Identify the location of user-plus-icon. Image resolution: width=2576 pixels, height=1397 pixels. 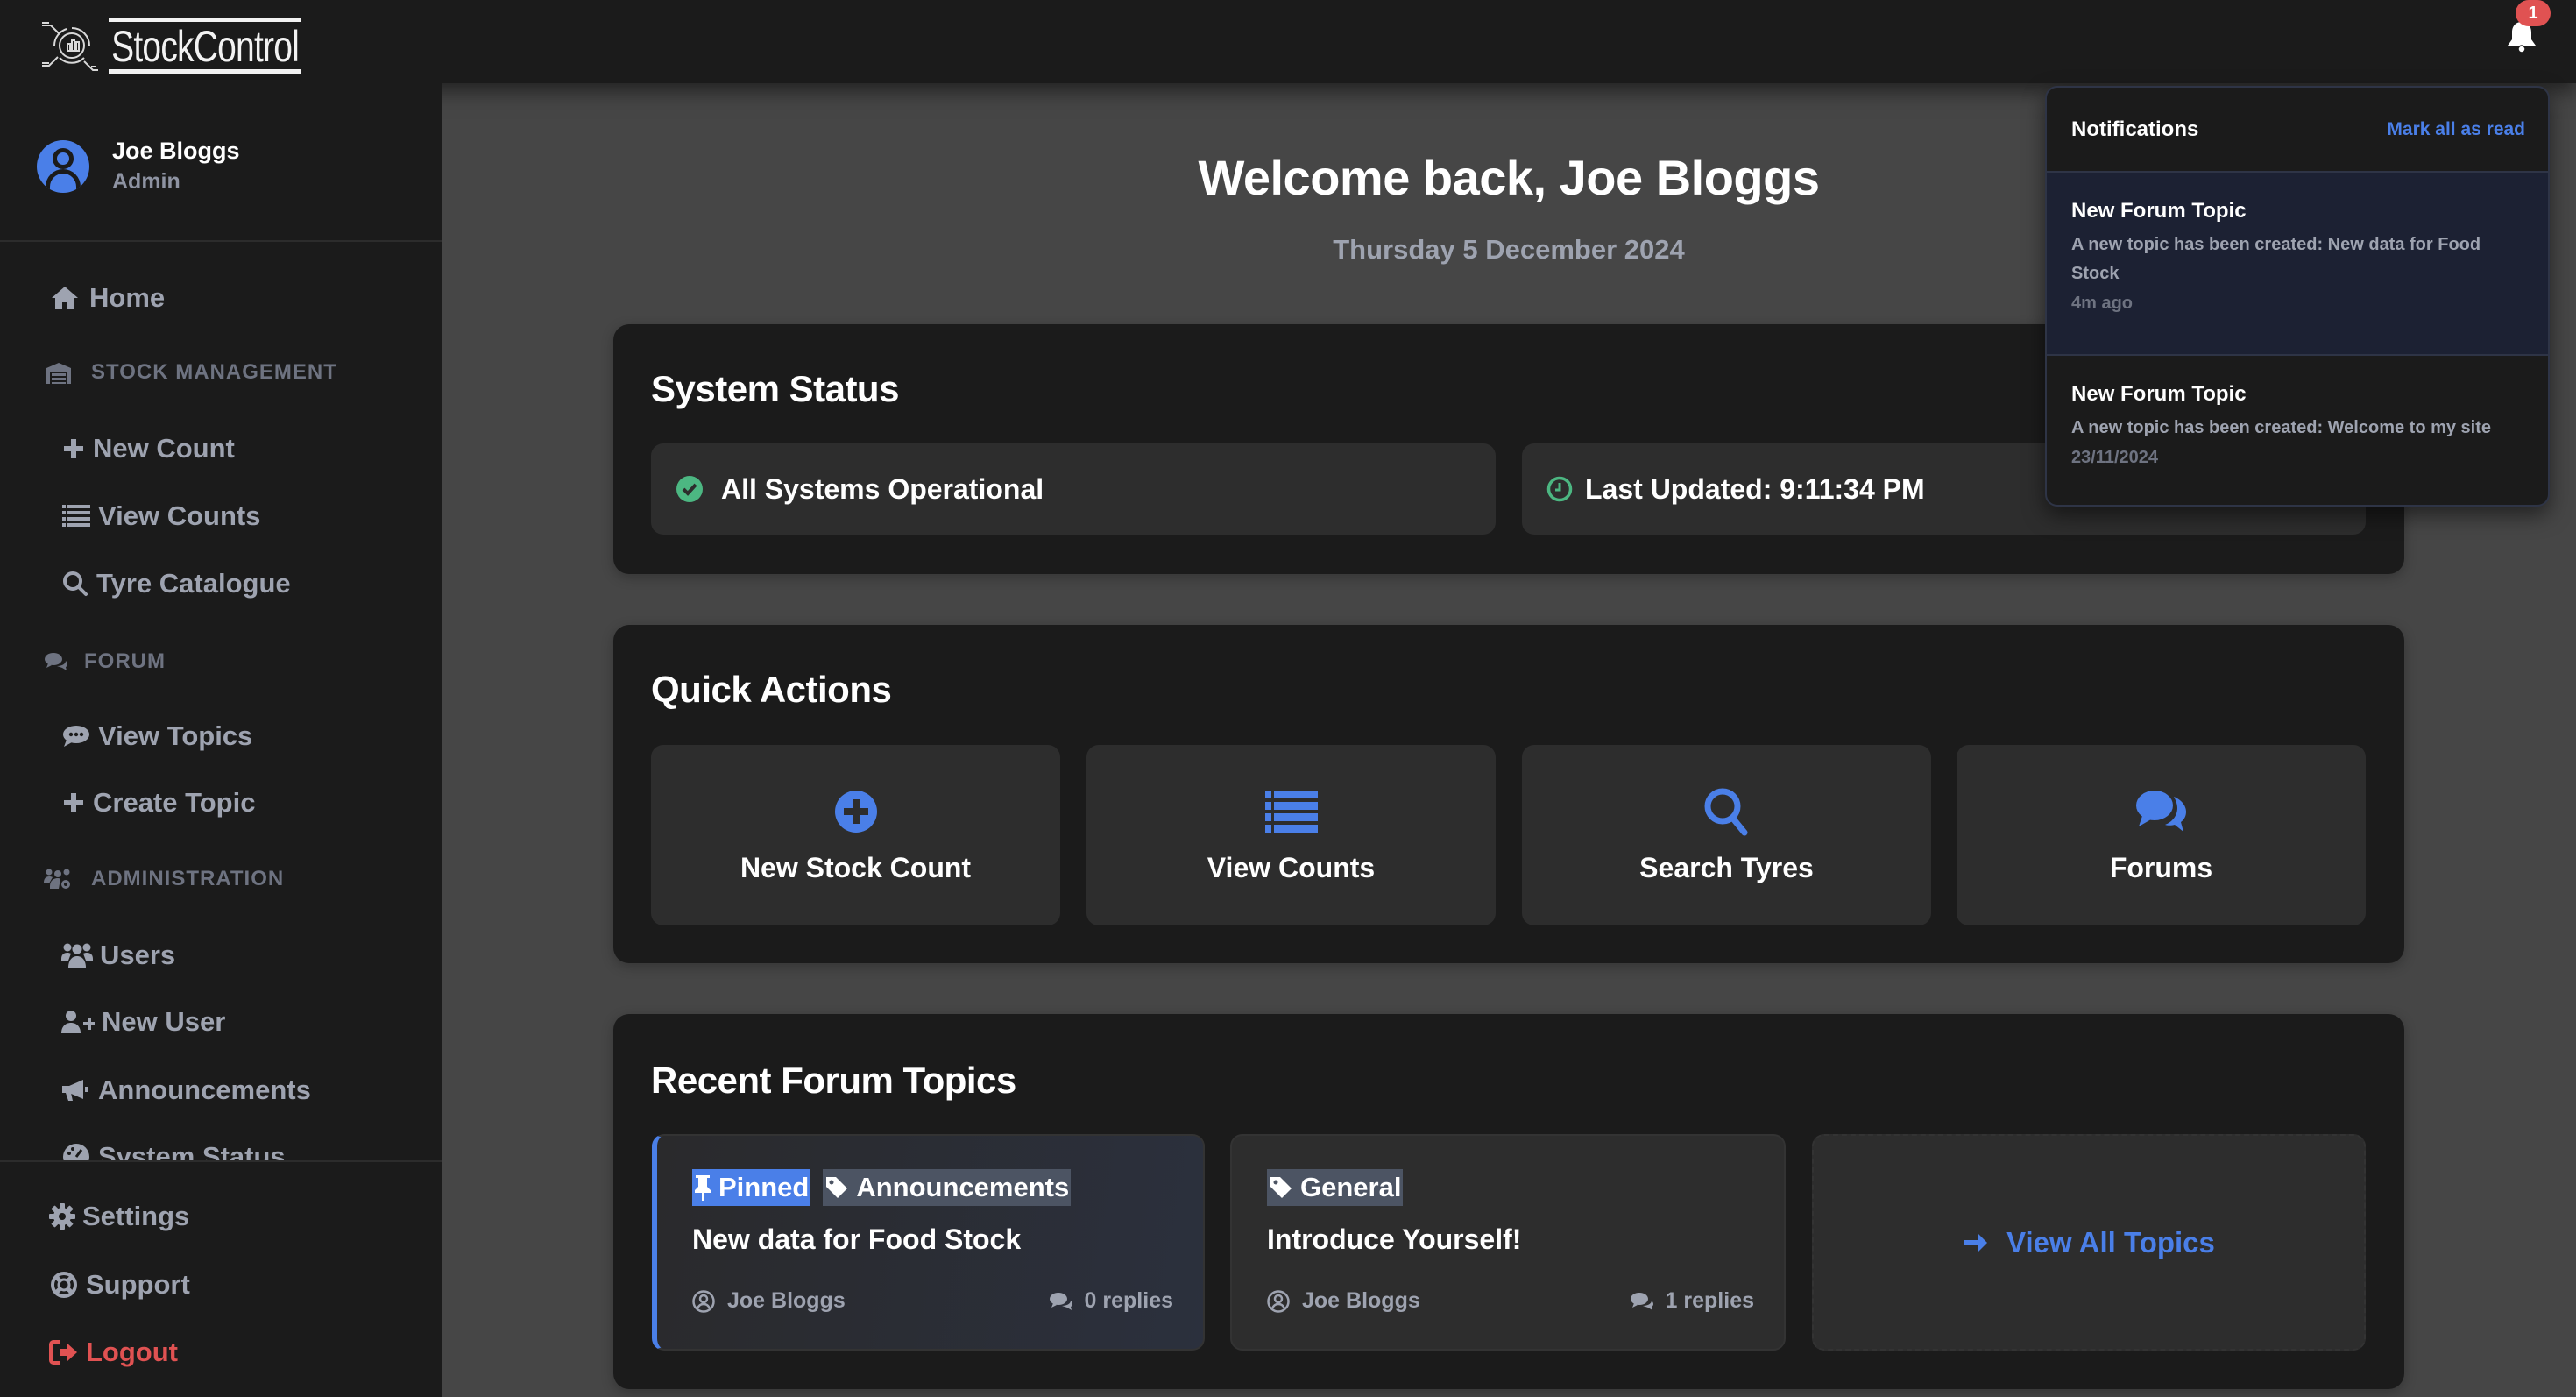
(78, 1022).